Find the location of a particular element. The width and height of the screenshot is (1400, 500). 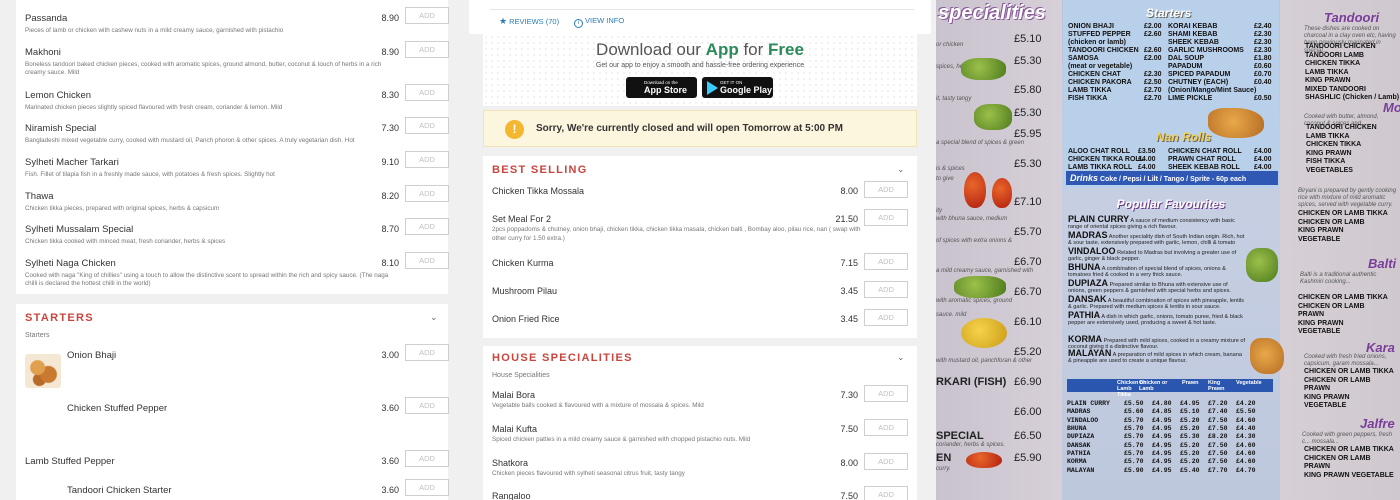

download-title: Download our App for Free is located at coordinates (700, 49).